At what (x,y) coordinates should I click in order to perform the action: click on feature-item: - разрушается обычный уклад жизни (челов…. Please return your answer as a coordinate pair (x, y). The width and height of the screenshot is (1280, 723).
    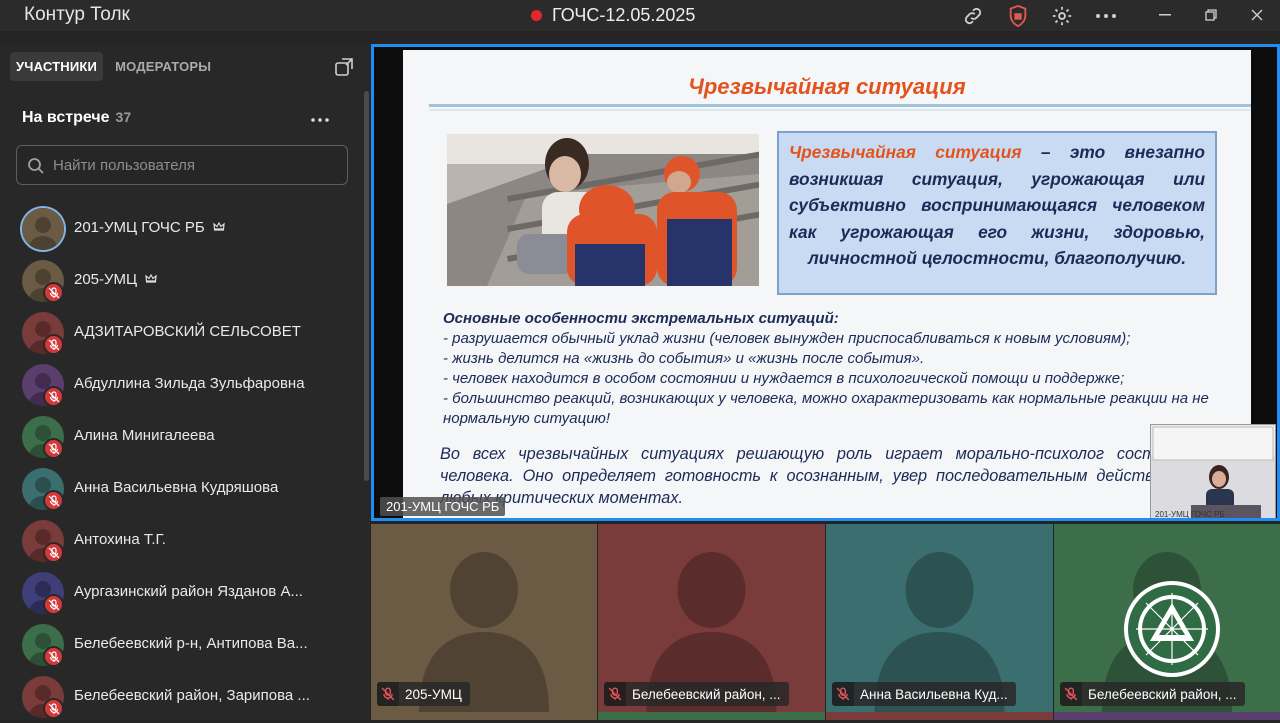
    Looking at the image, I should click on (787, 338).